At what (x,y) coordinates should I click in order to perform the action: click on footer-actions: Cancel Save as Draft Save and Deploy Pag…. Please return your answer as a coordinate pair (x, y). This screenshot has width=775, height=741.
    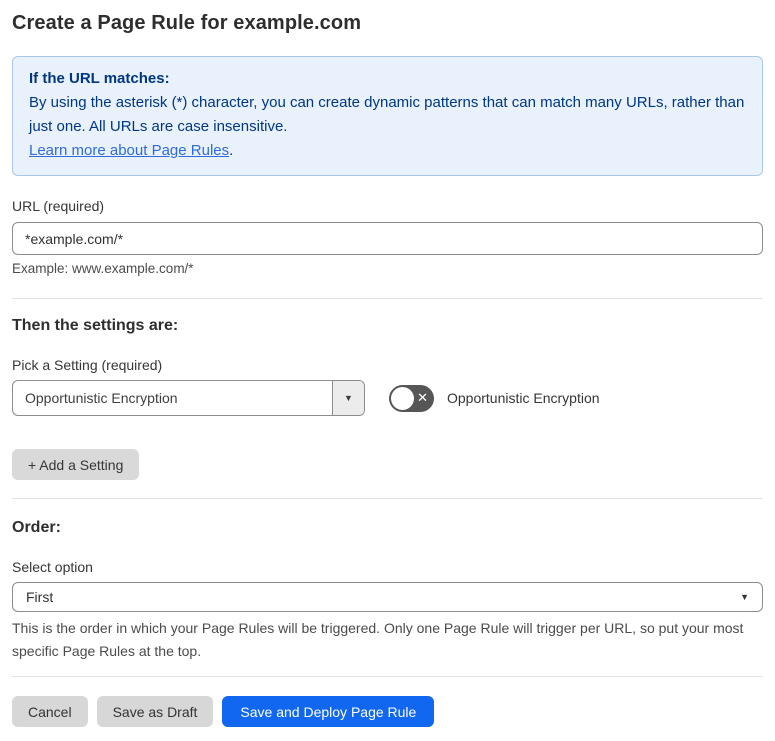
    Looking at the image, I should click on (387, 711).